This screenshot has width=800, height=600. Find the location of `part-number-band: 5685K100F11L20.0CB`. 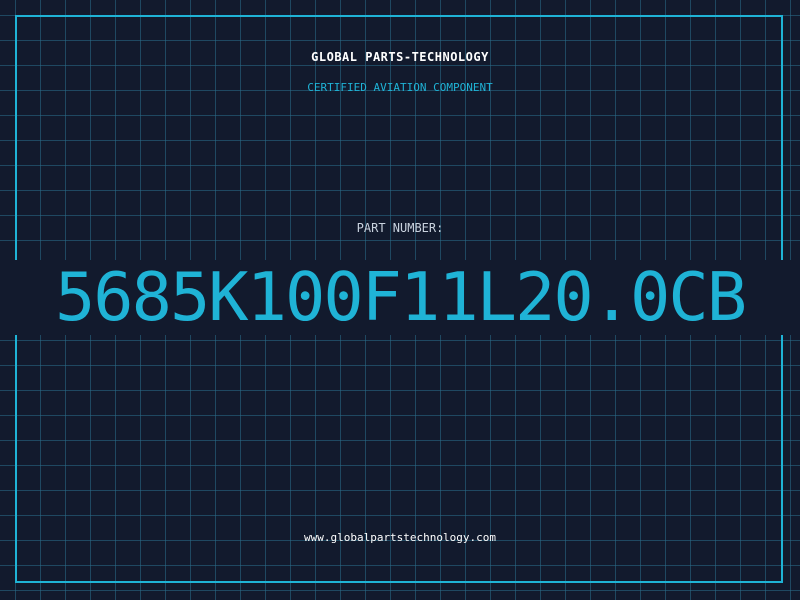

part-number-band: 5685K100F11L20.0CB is located at coordinates (400, 297).